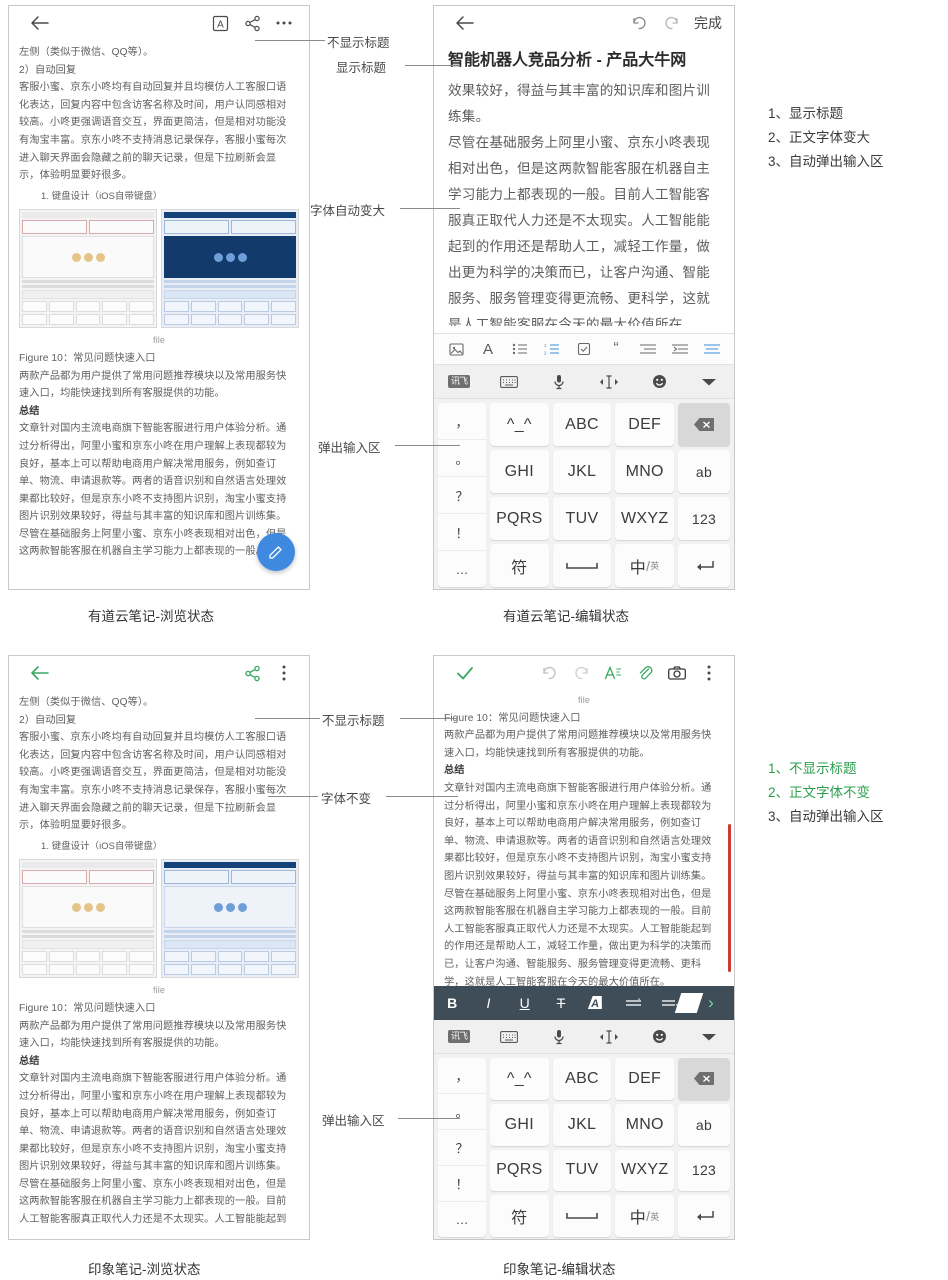  What do you see at coordinates (680, 349) in the screenshot?
I see `indent-increase-icon` at bounding box center [680, 349].